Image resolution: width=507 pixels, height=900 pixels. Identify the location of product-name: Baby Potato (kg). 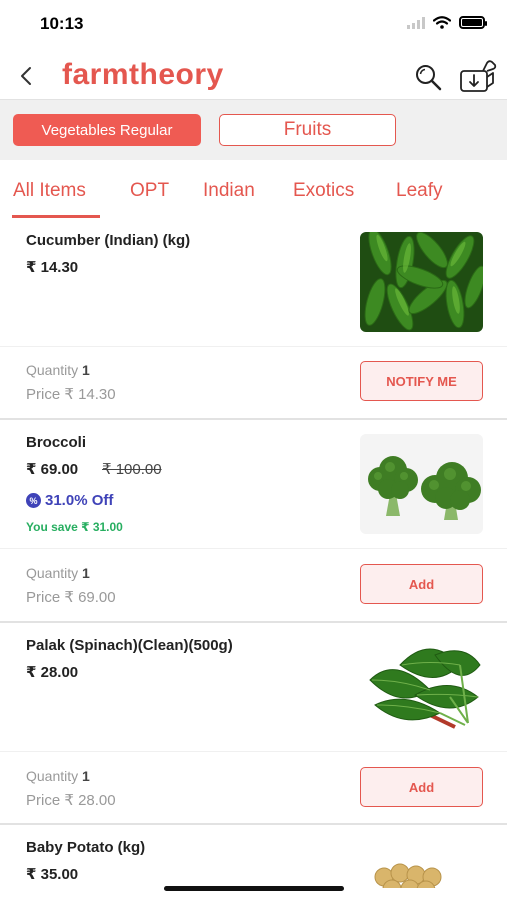
(86, 847).